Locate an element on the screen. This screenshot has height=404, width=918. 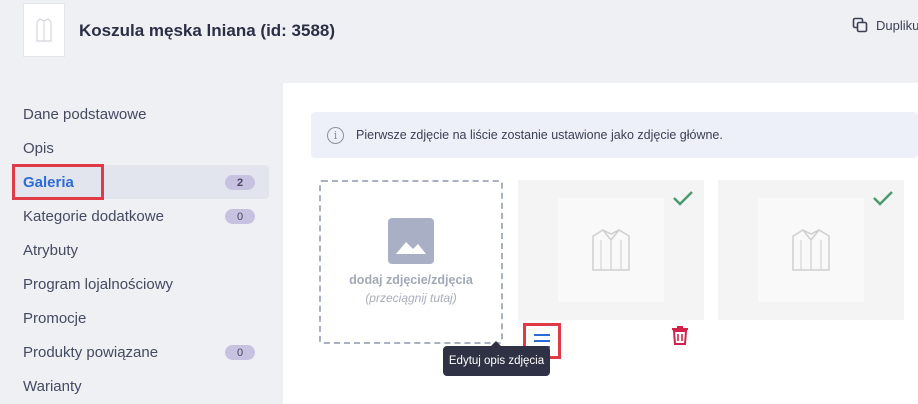
sidebar-item-kategorie-dodatkowe: Kategorie dodatkowe 0 is located at coordinates (141, 216).